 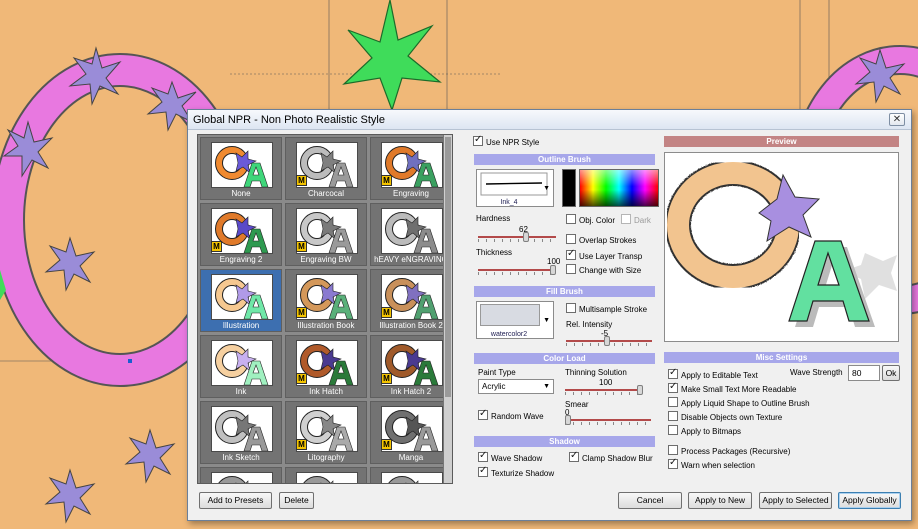 What do you see at coordinates (568, 420) in the screenshot?
I see `smear-slider-thumb` at bounding box center [568, 420].